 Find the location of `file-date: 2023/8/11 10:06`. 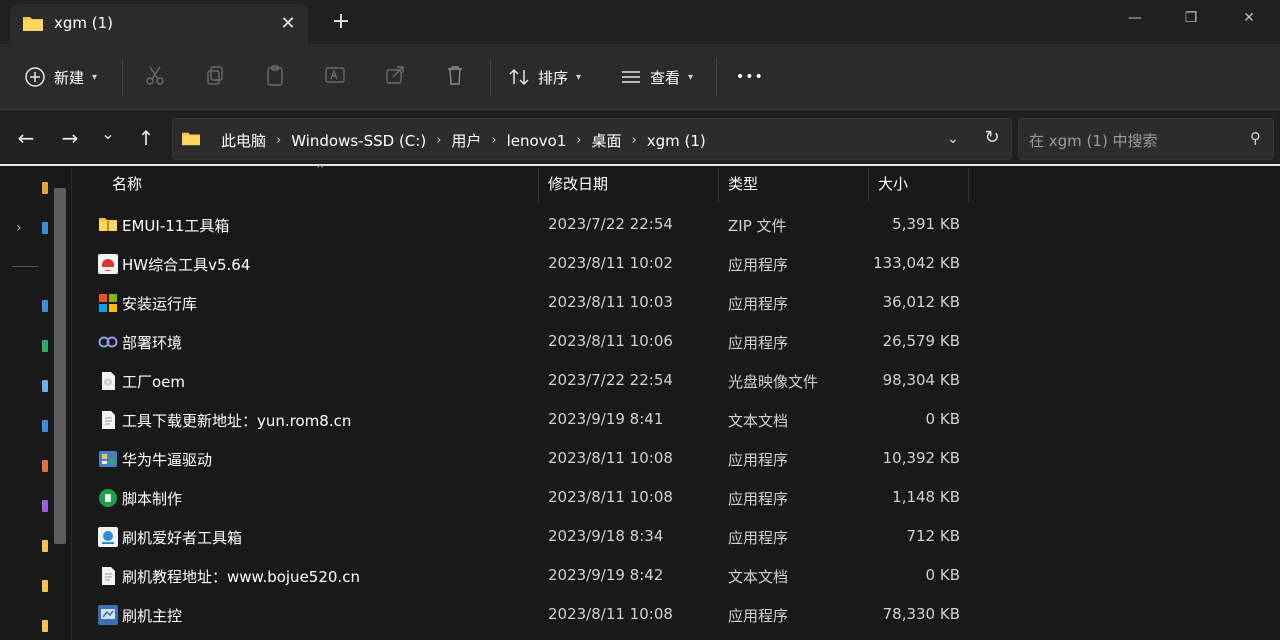

file-date: 2023/8/11 10:06 is located at coordinates (610, 341).